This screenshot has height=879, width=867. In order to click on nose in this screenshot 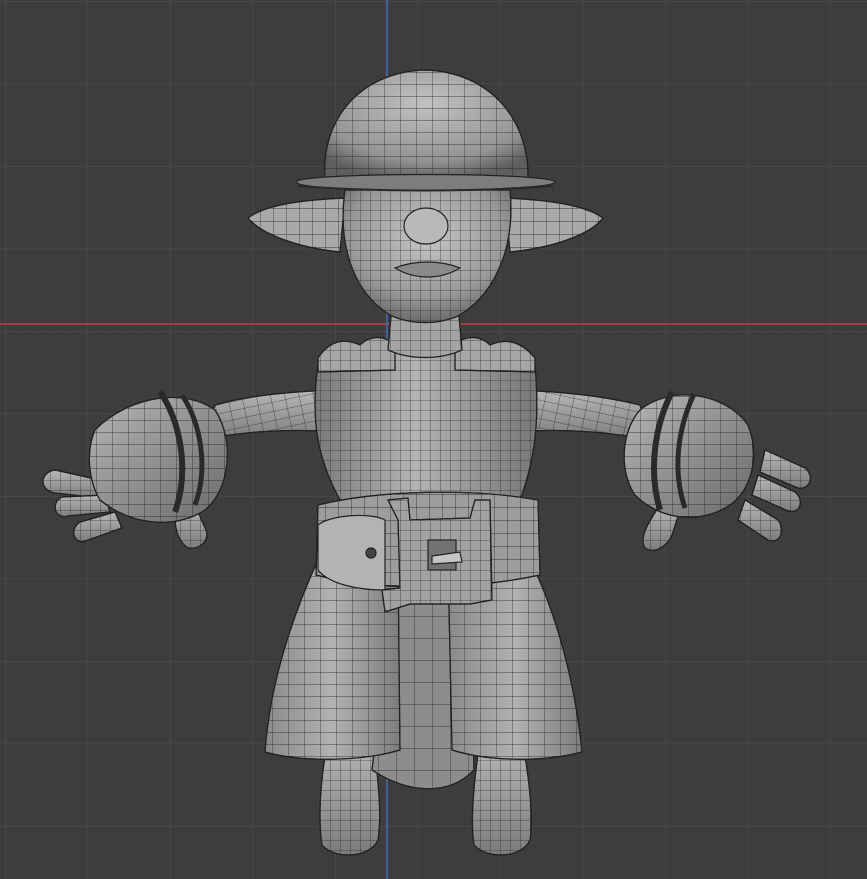, I will do `click(426, 226)`.